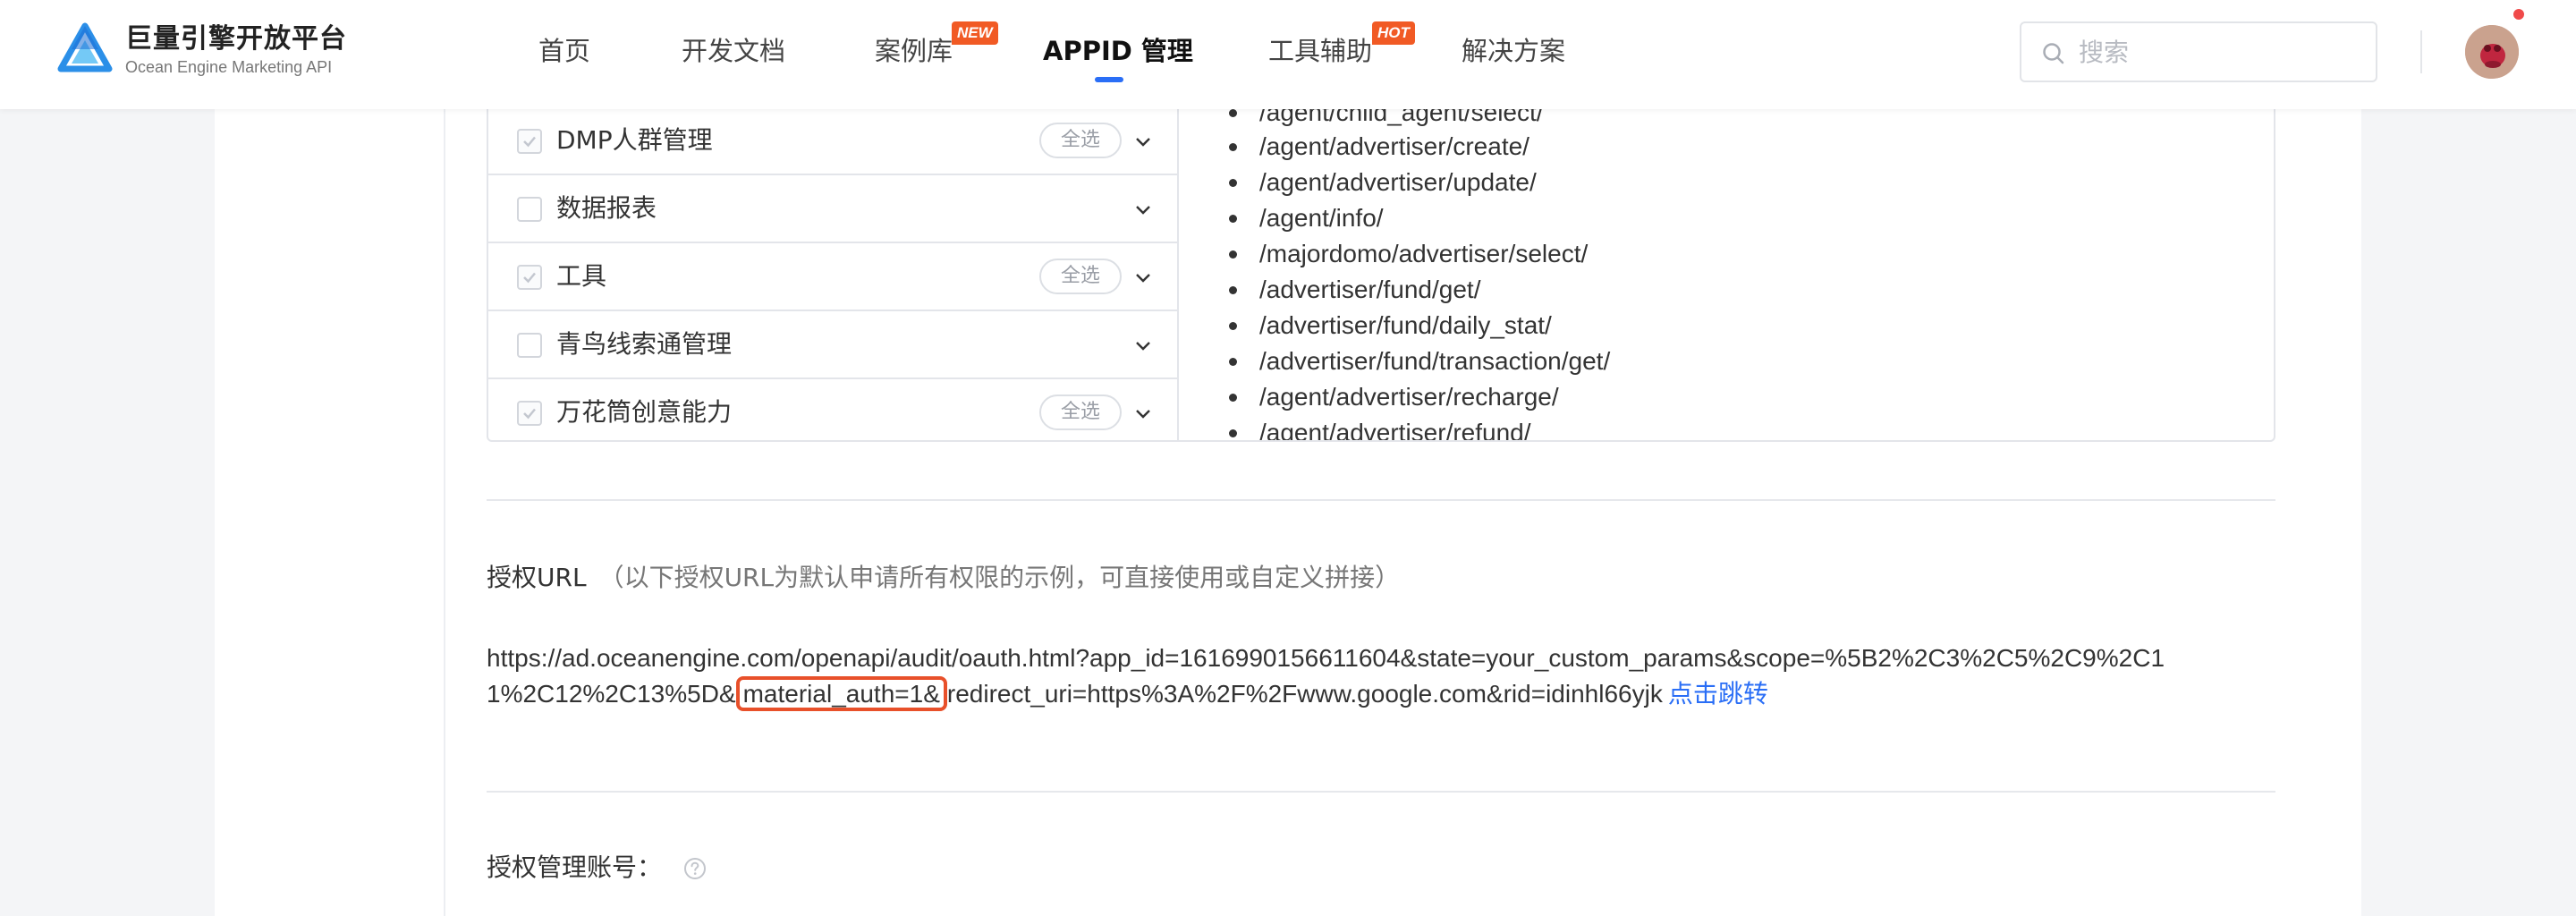  I want to click on api-endpoint: /advertiser/fund/transaction/get/, so click(1435, 361).